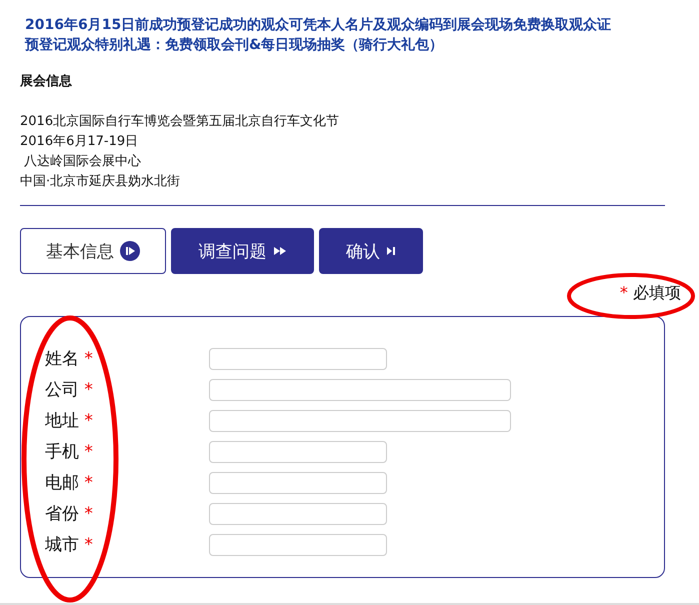 The width and height of the screenshot is (699, 605). Describe the element at coordinates (69, 483) in the screenshot. I see `field-label: 电邮 *` at that location.